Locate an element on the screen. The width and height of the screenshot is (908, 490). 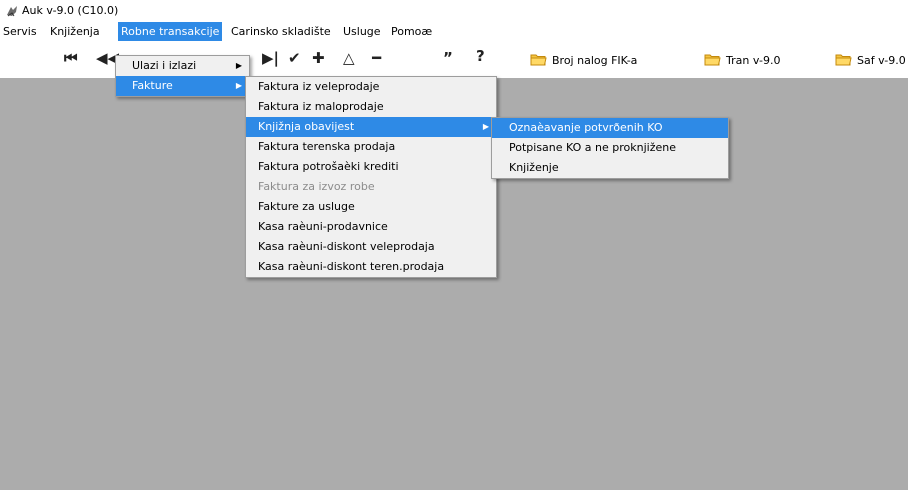
menu-item-oznacavanje-ko: Oznaèavanje potvrðenih KO is located at coordinates (610, 128).